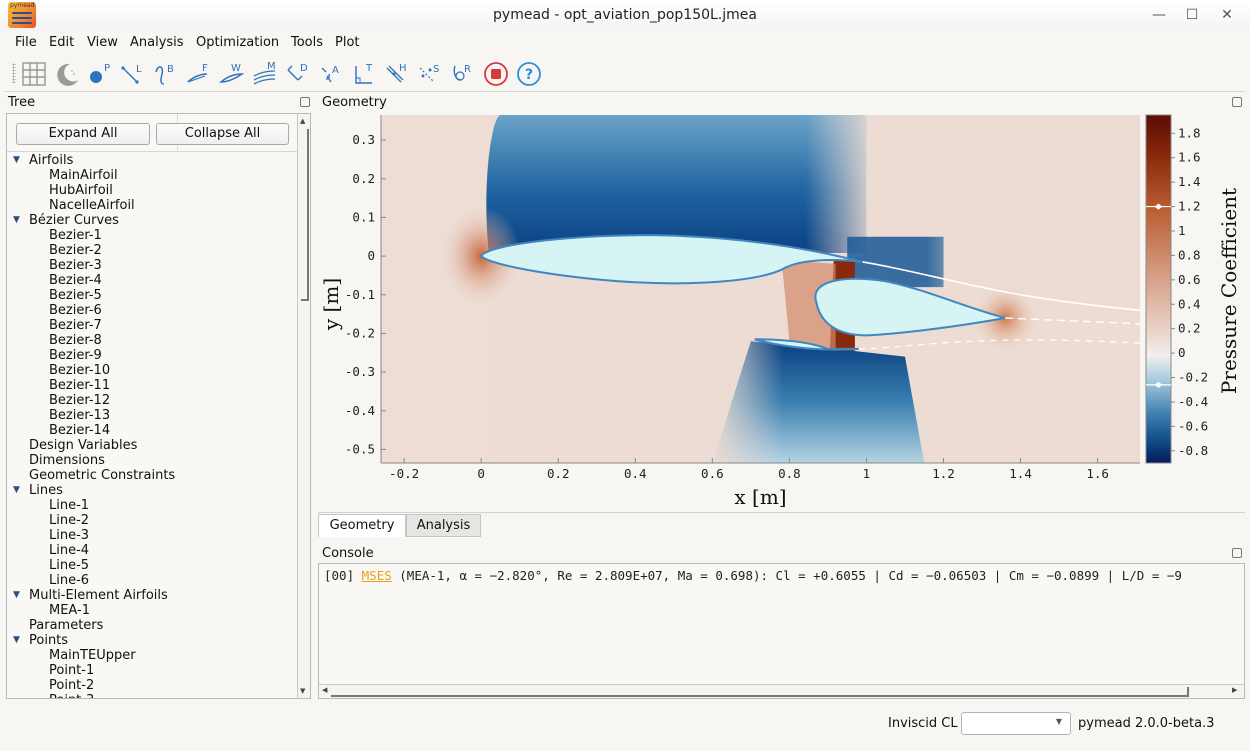 This screenshot has height=751, width=1250. Describe the element at coordinates (152, 175) in the screenshot. I see `tree-item: MainAirfoil` at that location.